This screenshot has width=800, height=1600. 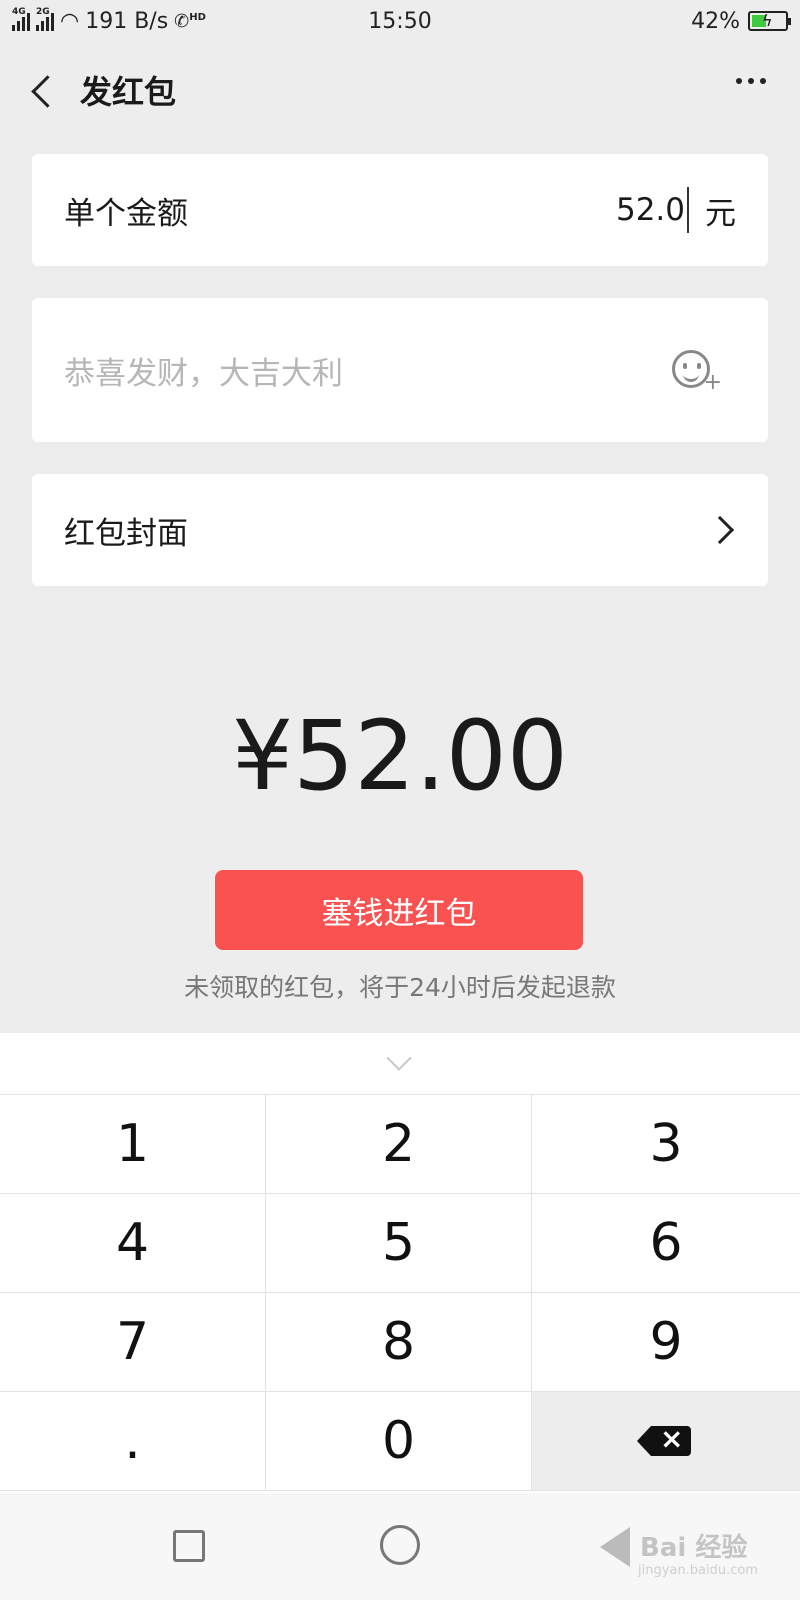 What do you see at coordinates (688, 210) in the screenshot?
I see `text-cursor` at bounding box center [688, 210].